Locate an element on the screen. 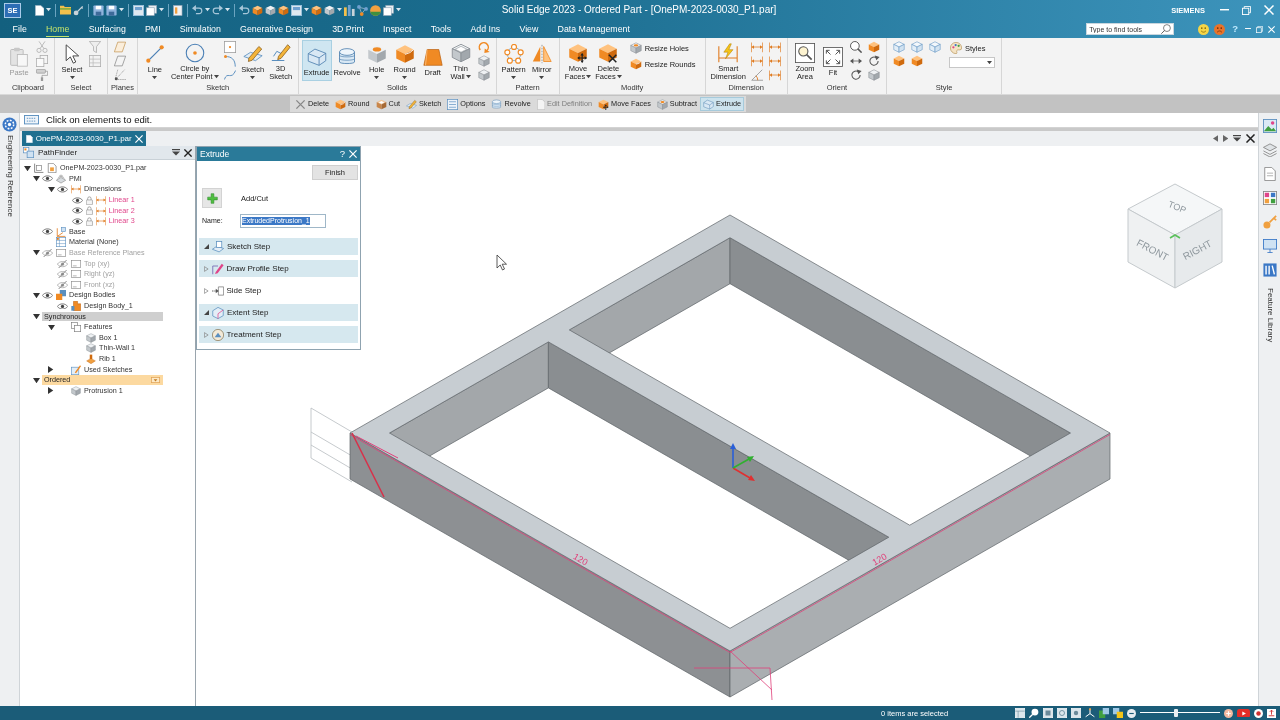  menu-tab: Tools is located at coordinates (441, 29).